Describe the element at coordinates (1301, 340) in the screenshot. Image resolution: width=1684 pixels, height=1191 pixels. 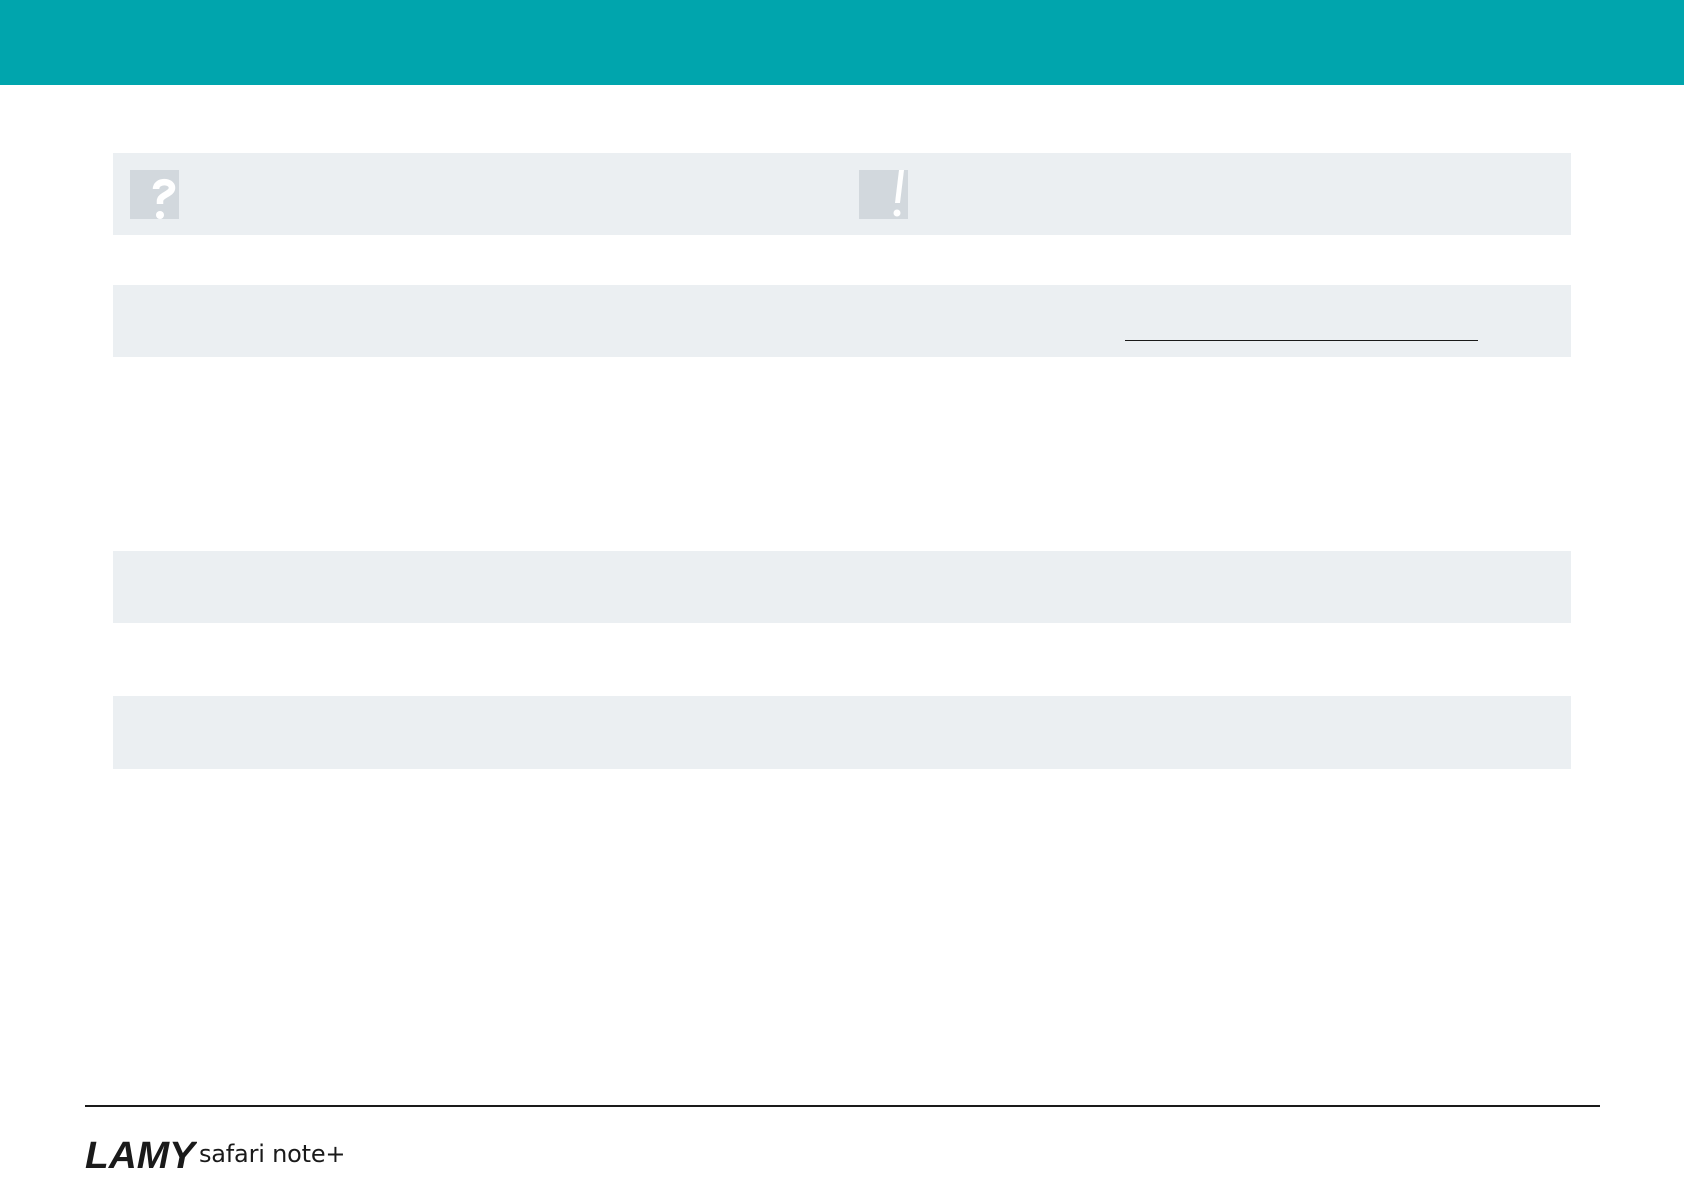
I see `link-underline` at that location.